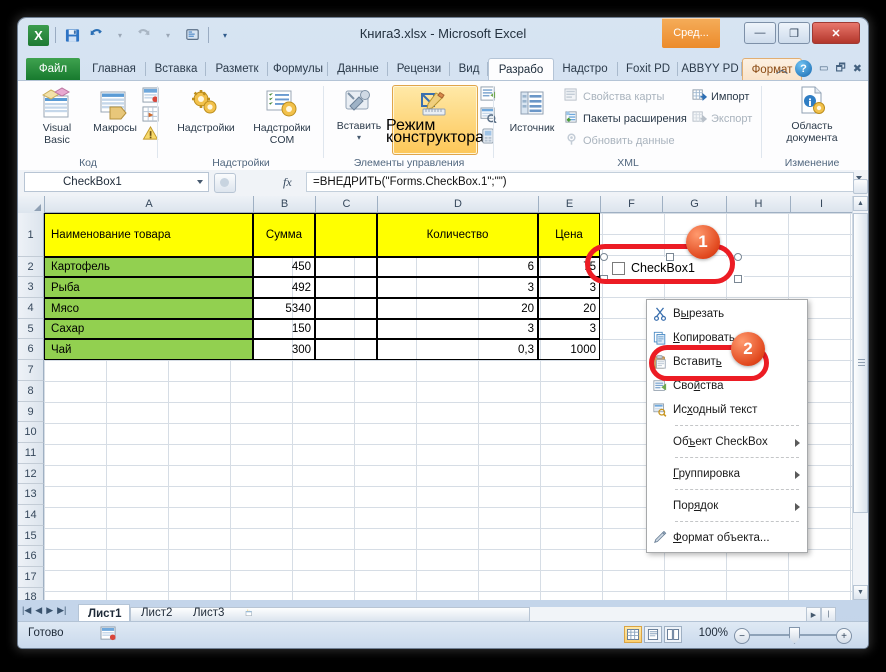  I want to click on cell-E3: 3, so click(569, 287).